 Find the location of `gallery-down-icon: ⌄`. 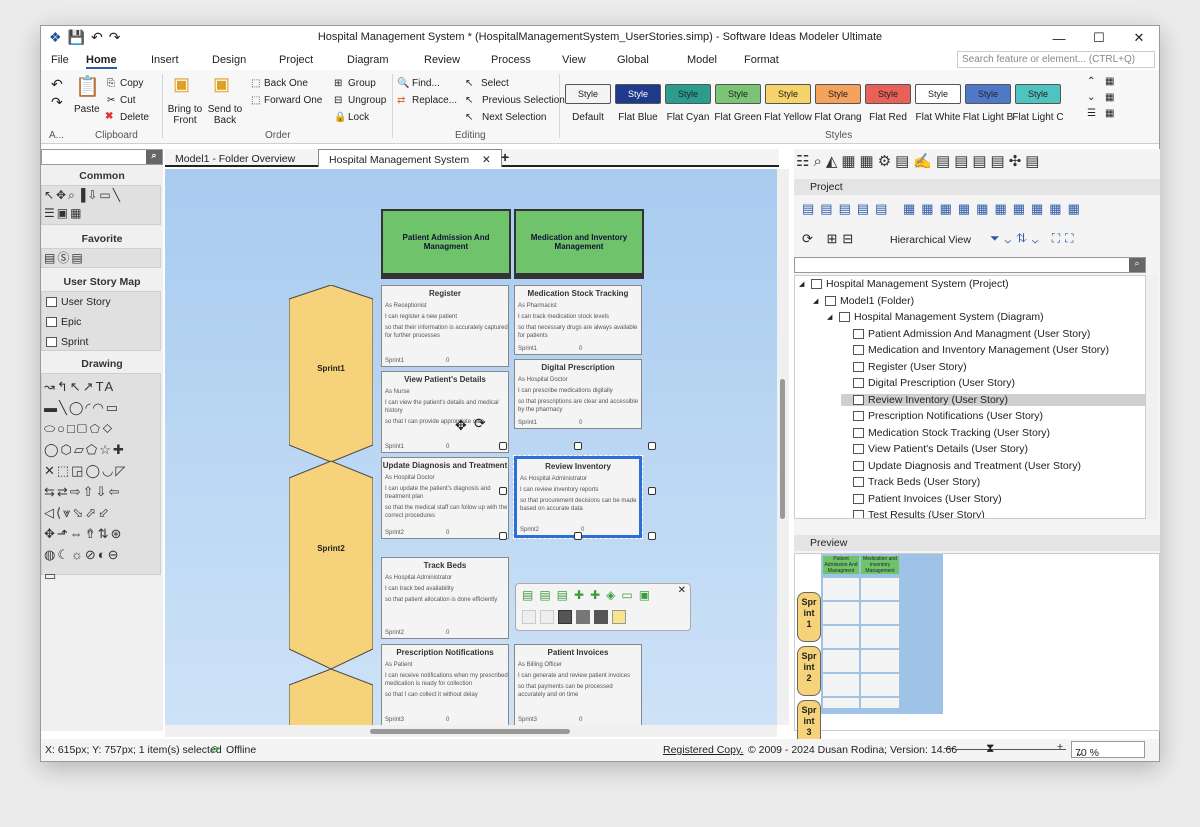

gallery-down-icon: ⌄ is located at coordinates (1091, 97).